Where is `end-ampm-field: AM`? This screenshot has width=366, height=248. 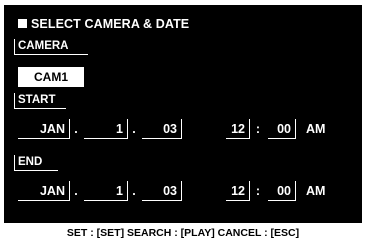
end-ampm-field: AM is located at coordinates (315, 191).